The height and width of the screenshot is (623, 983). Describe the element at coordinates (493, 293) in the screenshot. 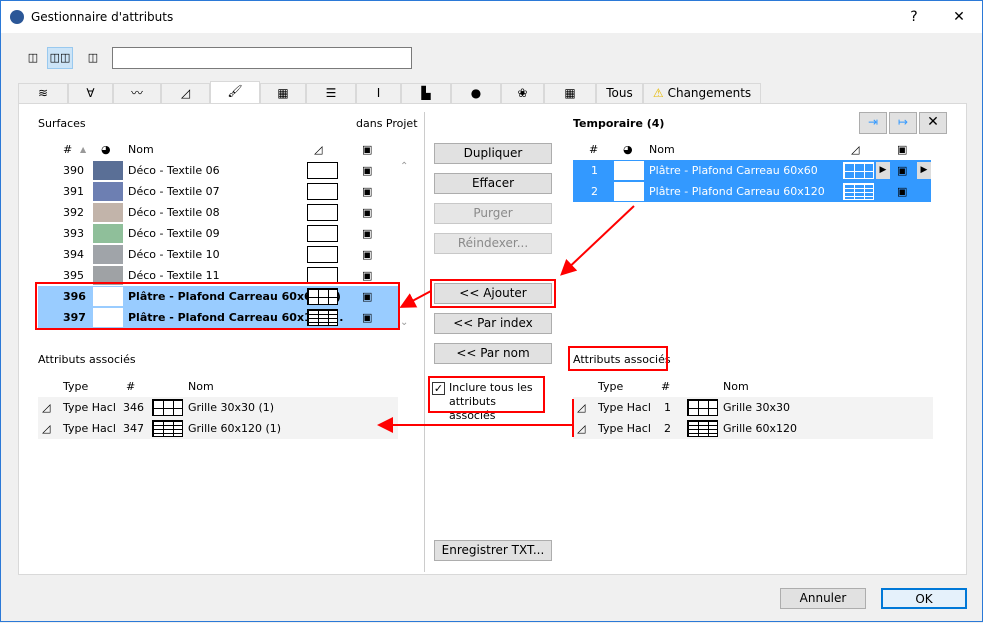

I see `annotation-box-add` at that location.